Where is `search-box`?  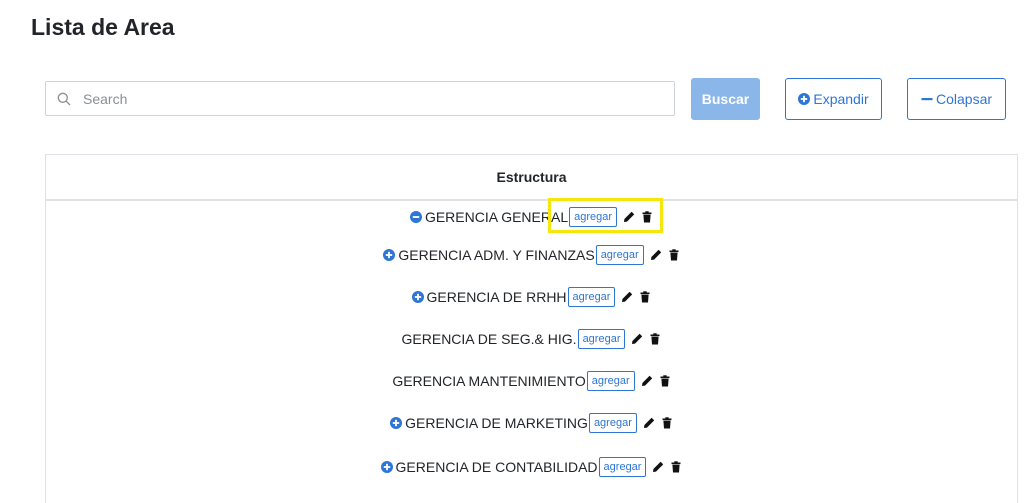 search-box is located at coordinates (360, 98).